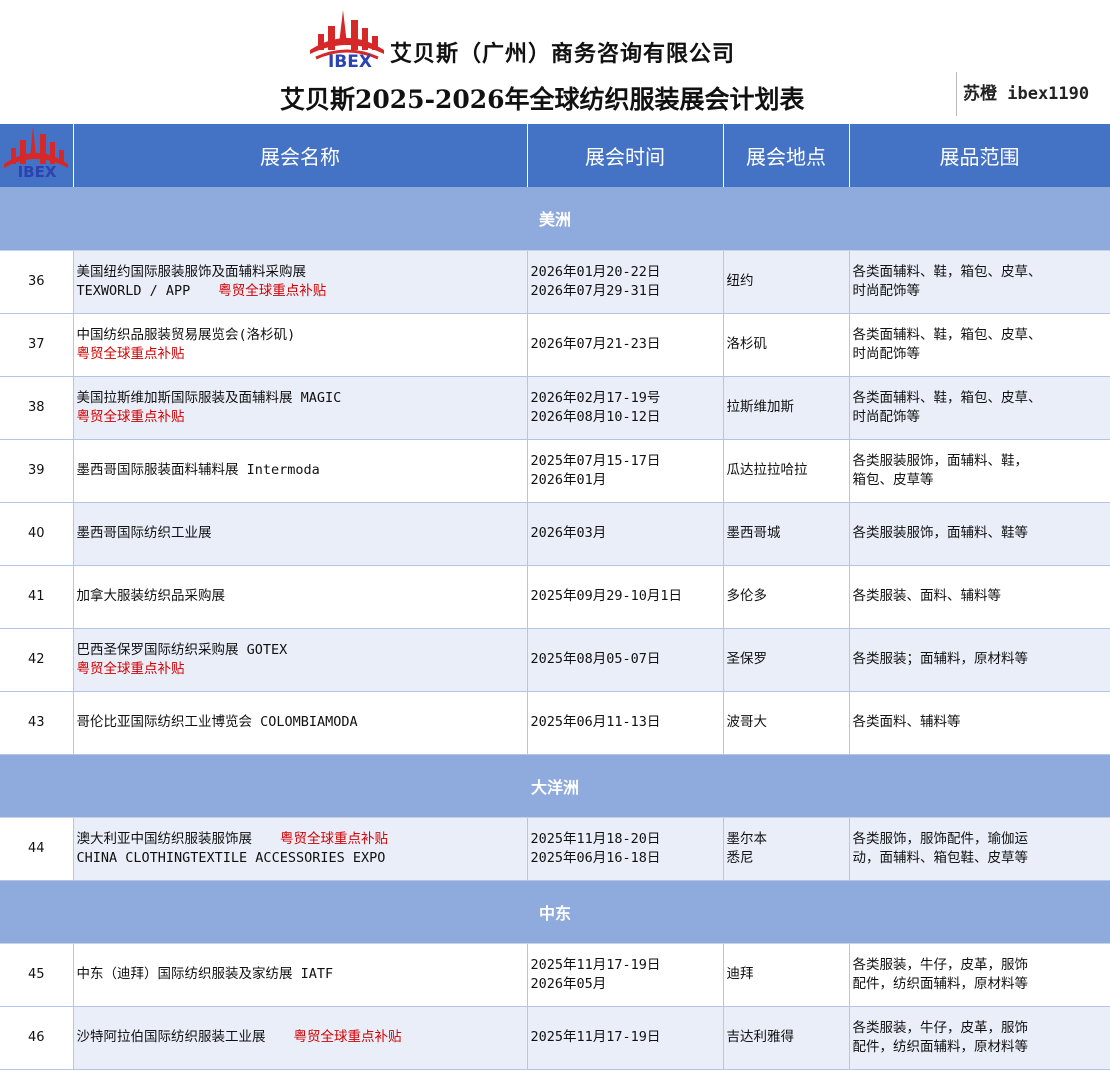  Describe the element at coordinates (349, 62) in the screenshot. I see `logo-text: IBEX` at that location.